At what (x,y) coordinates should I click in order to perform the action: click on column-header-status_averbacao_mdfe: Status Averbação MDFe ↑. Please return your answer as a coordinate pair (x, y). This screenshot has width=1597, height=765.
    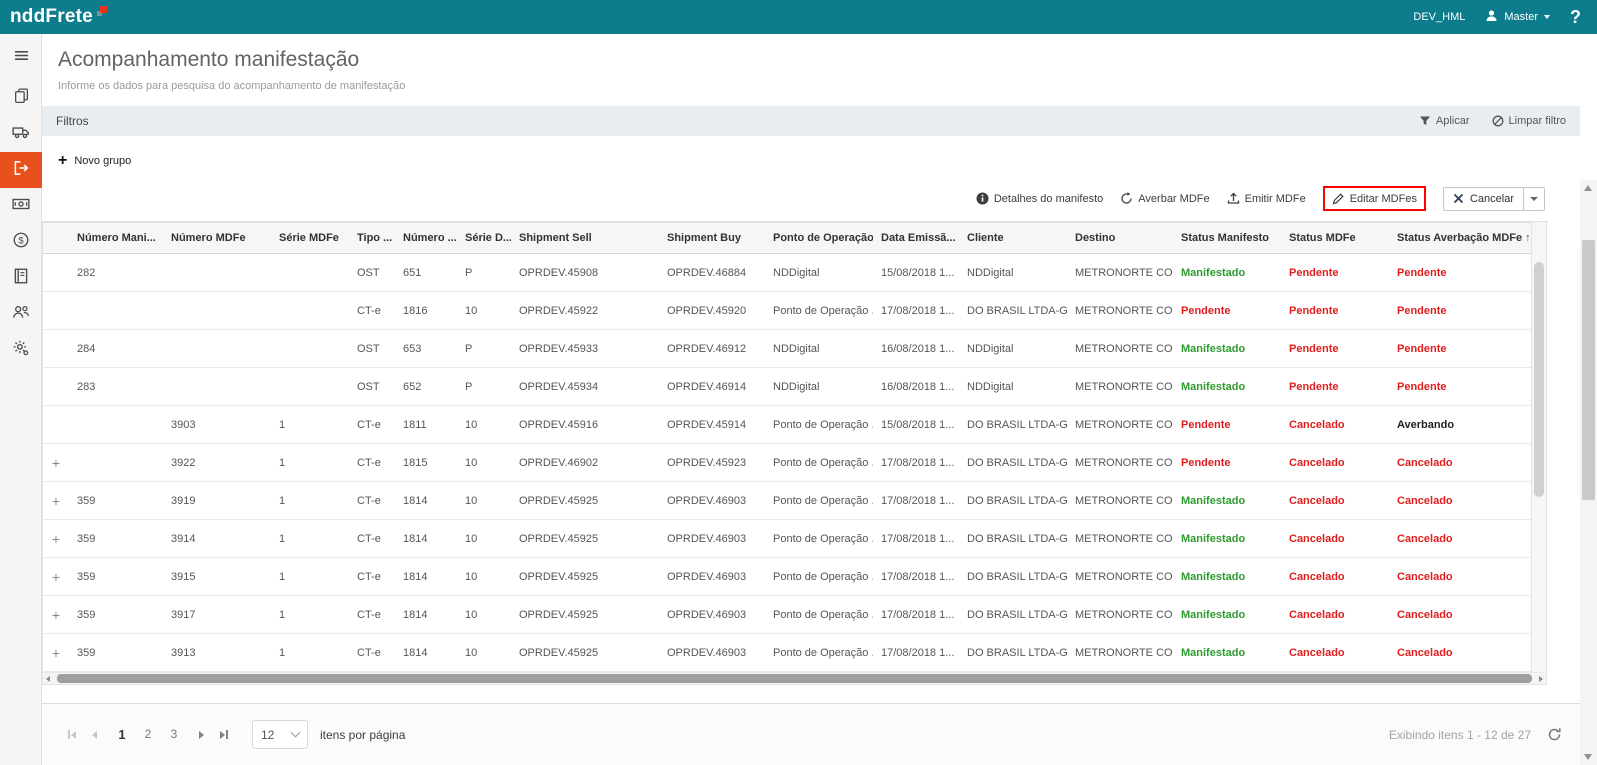
    Looking at the image, I should click on (1461, 238).